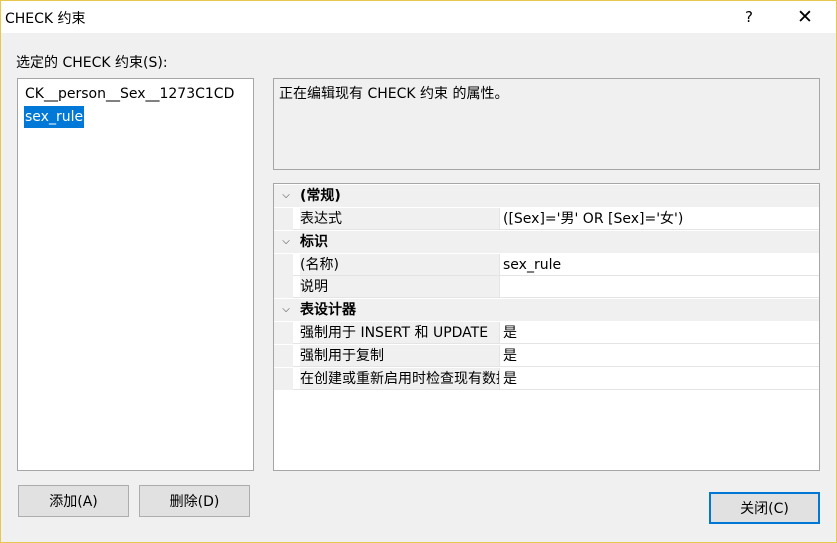 Image resolution: width=837 pixels, height=543 pixels. What do you see at coordinates (45, 19) in the screenshot?
I see `window-title: CHECK 约束` at bounding box center [45, 19].